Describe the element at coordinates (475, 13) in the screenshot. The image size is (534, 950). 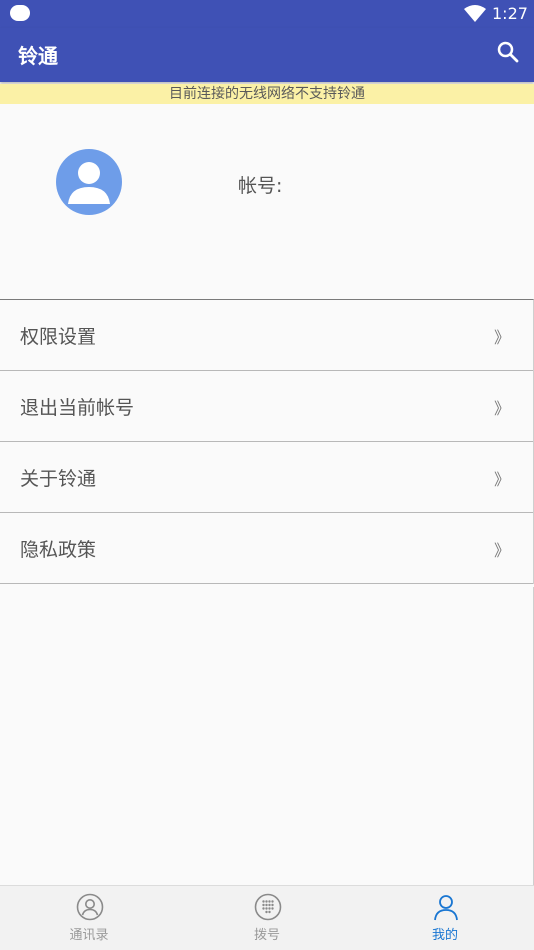
I see `wifi-icon` at that location.